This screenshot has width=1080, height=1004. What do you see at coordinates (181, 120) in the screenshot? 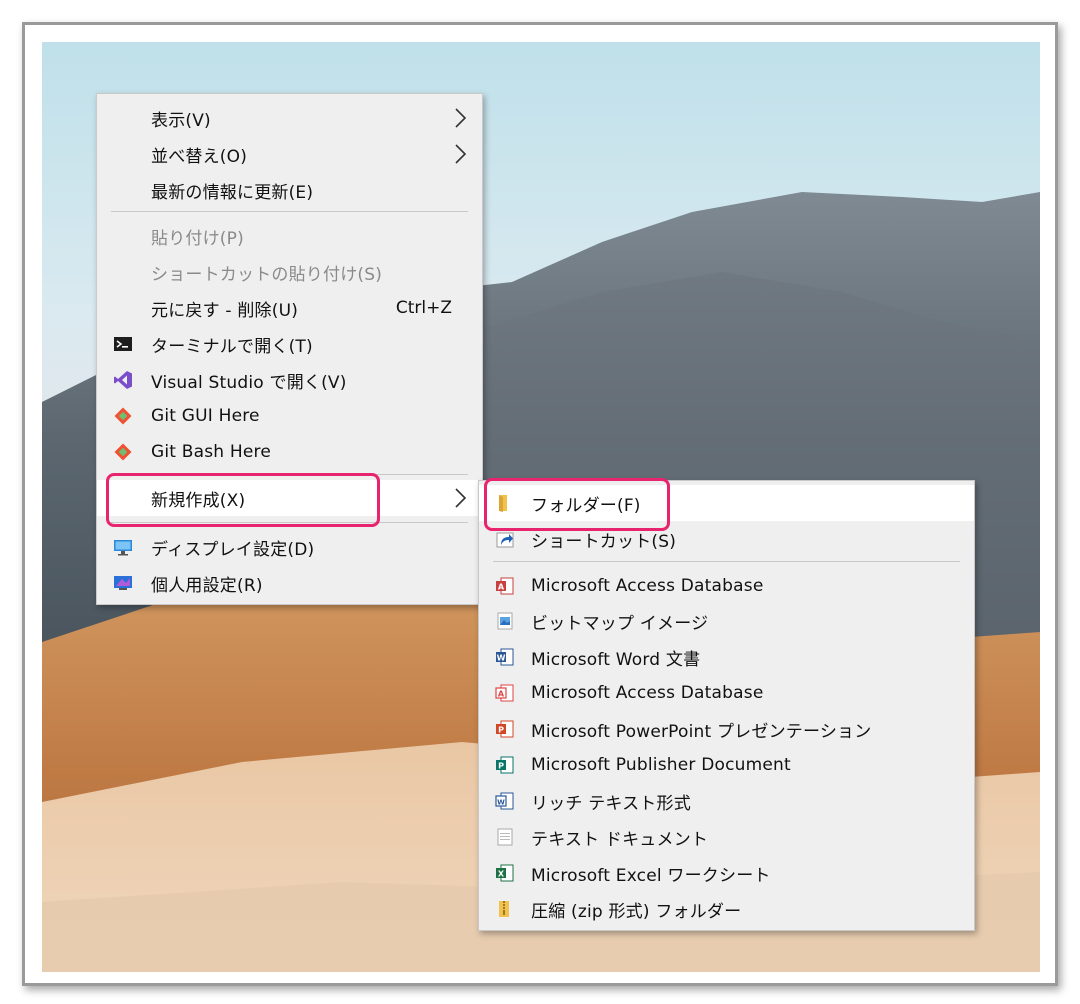
I see `menu-item-label: 表示(V)` at bounding box center [181, 120].